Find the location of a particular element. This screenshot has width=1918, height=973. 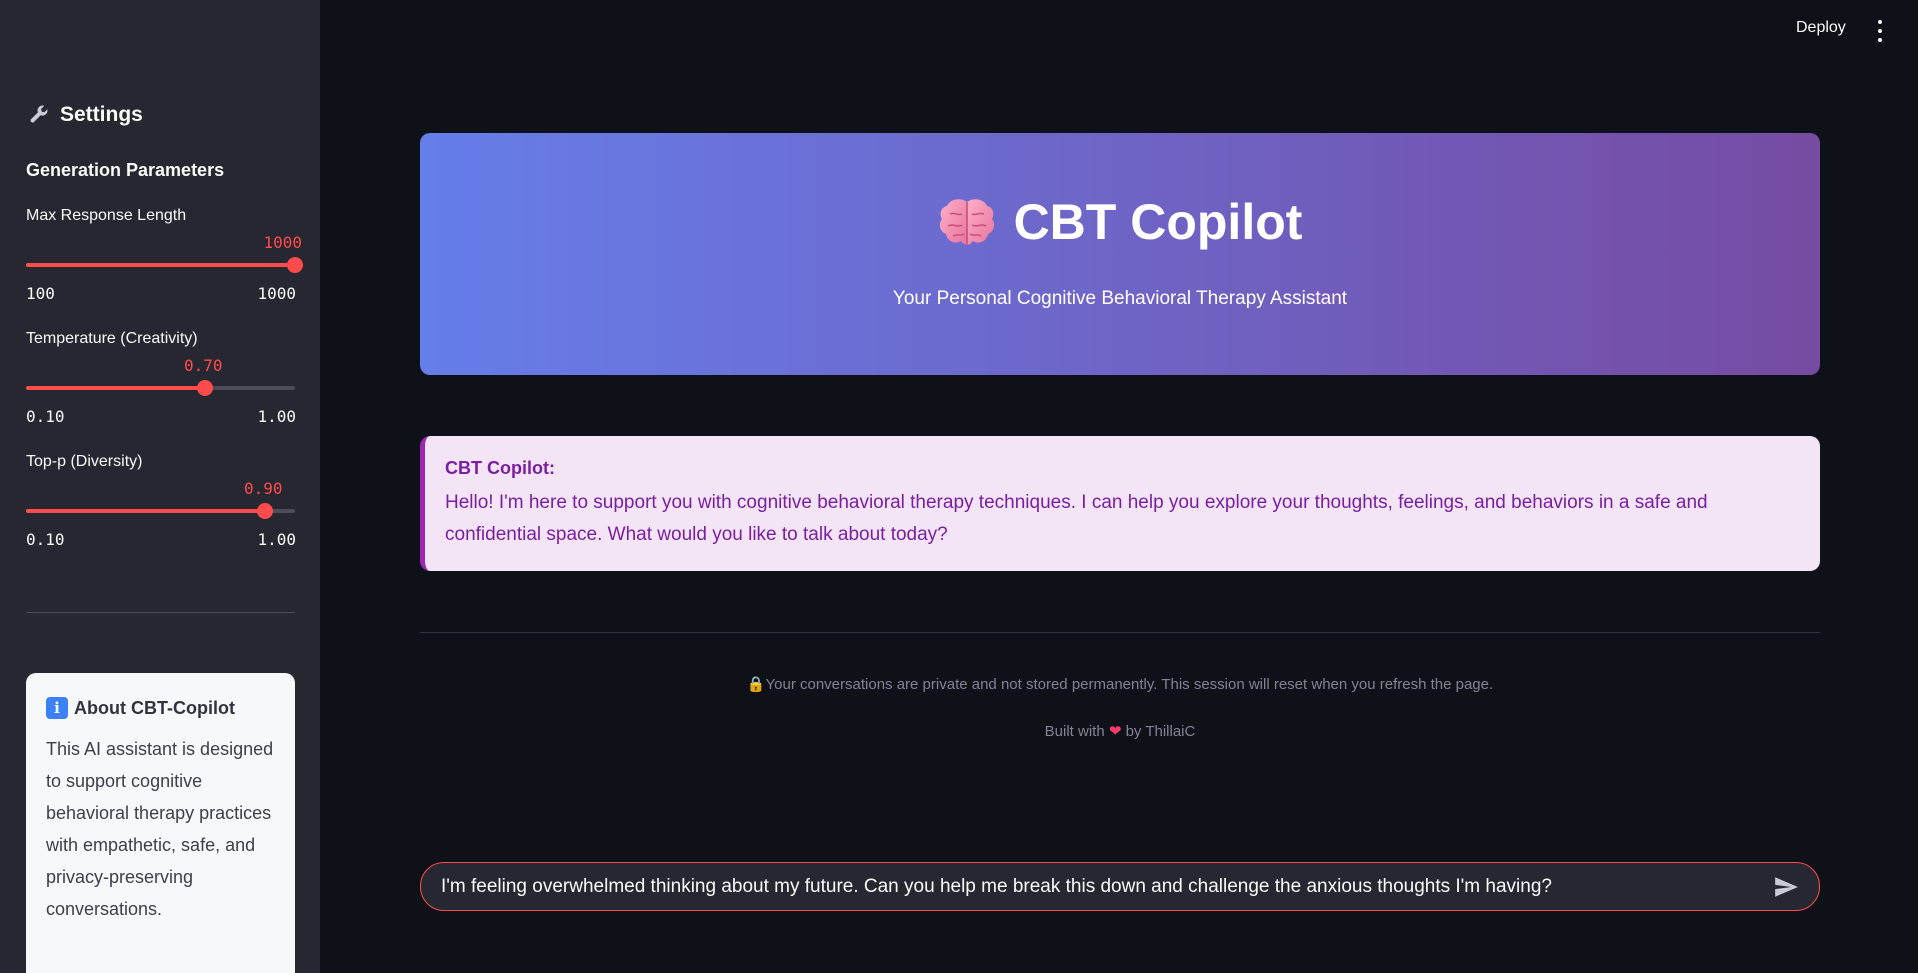

max-response-length-slider is located at coordinates (164, 265).